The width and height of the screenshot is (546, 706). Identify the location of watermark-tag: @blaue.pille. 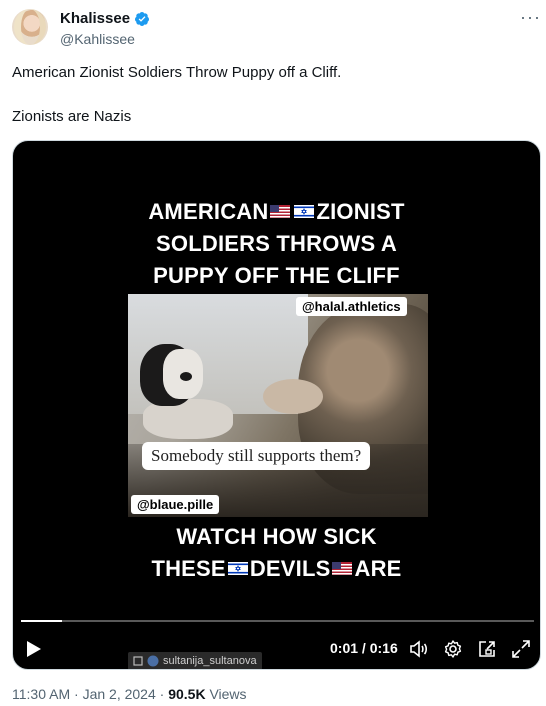
(175, 504).